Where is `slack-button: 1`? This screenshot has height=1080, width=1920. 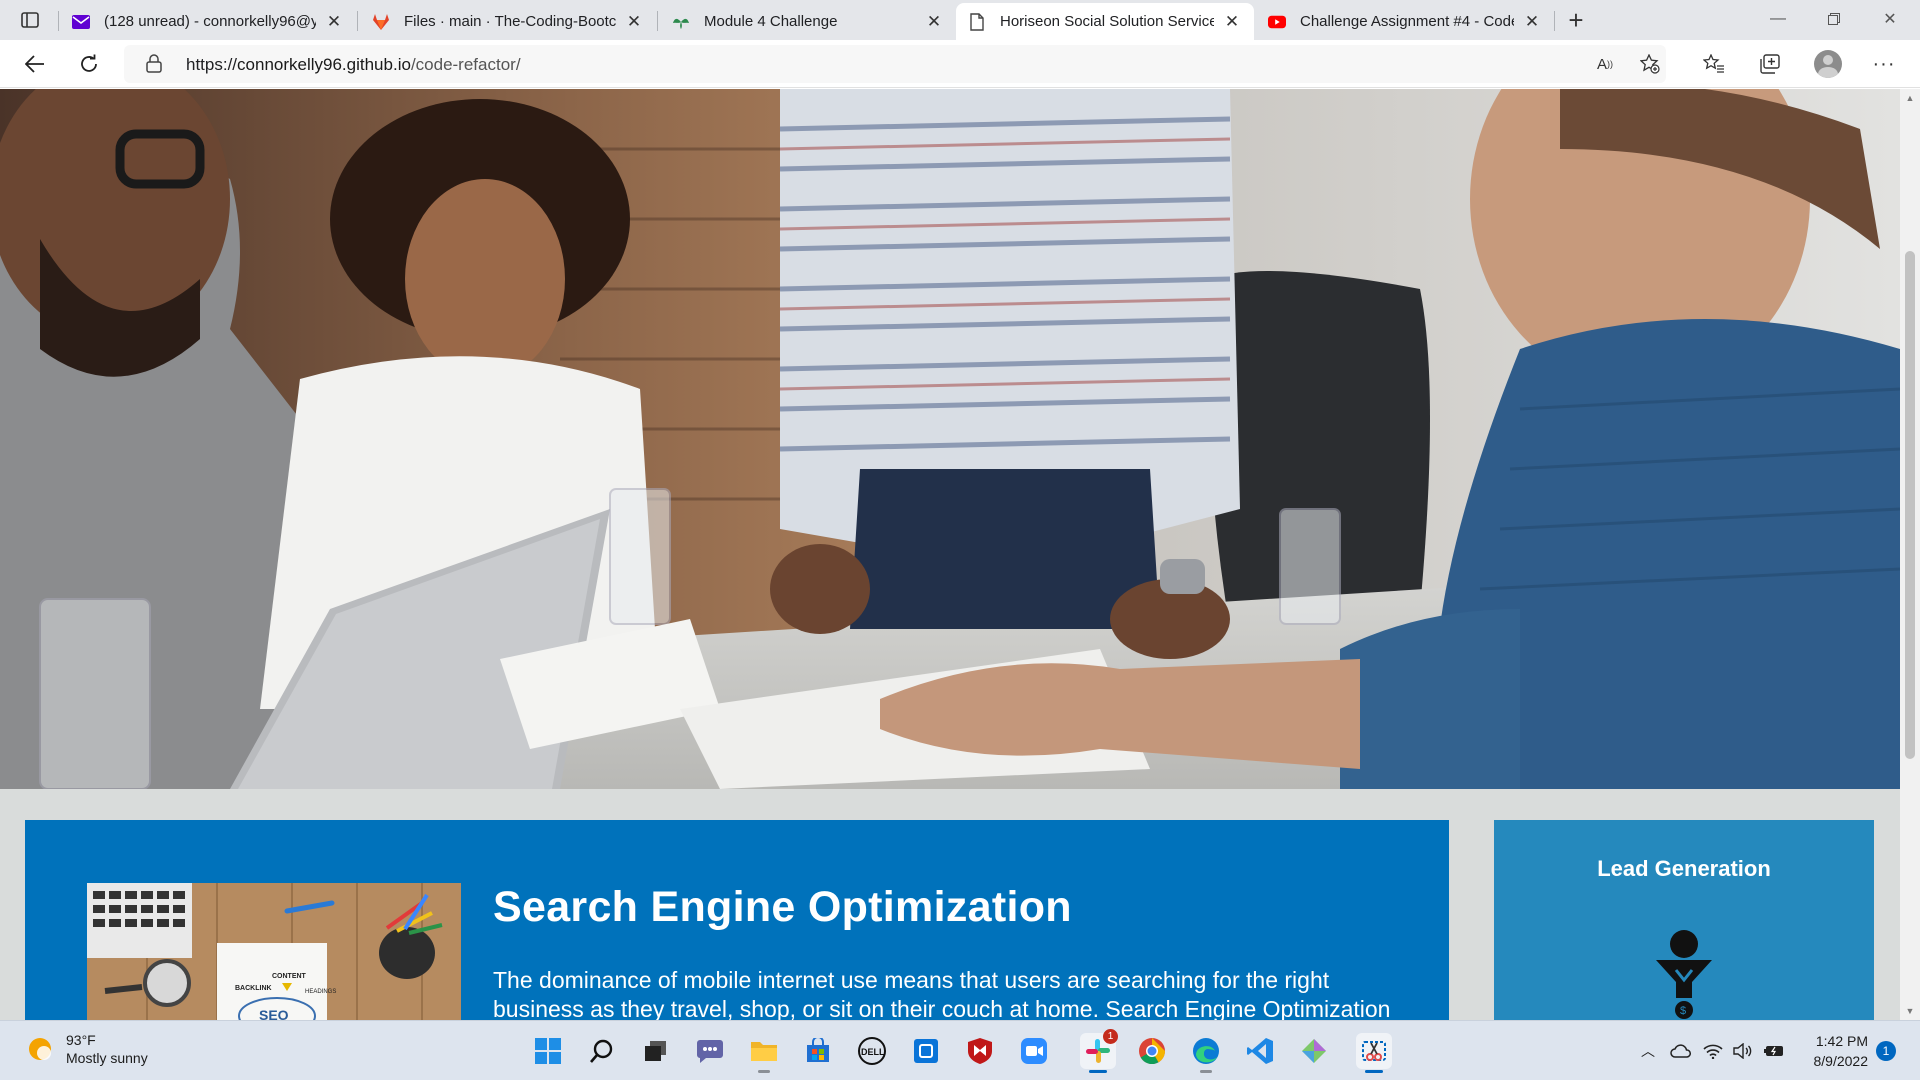 slack-button: 1 is located at coordinates (1099, 1051).